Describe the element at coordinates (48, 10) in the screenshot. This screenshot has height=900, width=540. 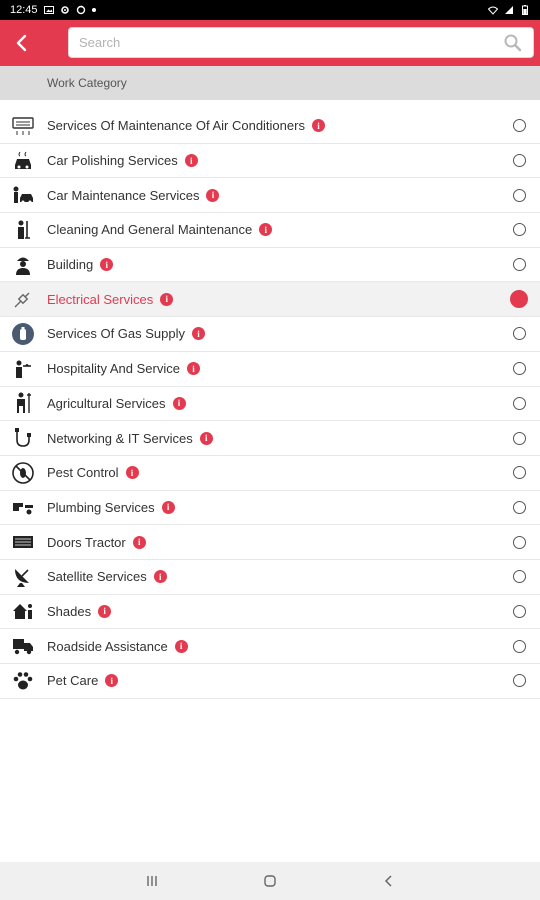
I see `gallery-icon` at that location.